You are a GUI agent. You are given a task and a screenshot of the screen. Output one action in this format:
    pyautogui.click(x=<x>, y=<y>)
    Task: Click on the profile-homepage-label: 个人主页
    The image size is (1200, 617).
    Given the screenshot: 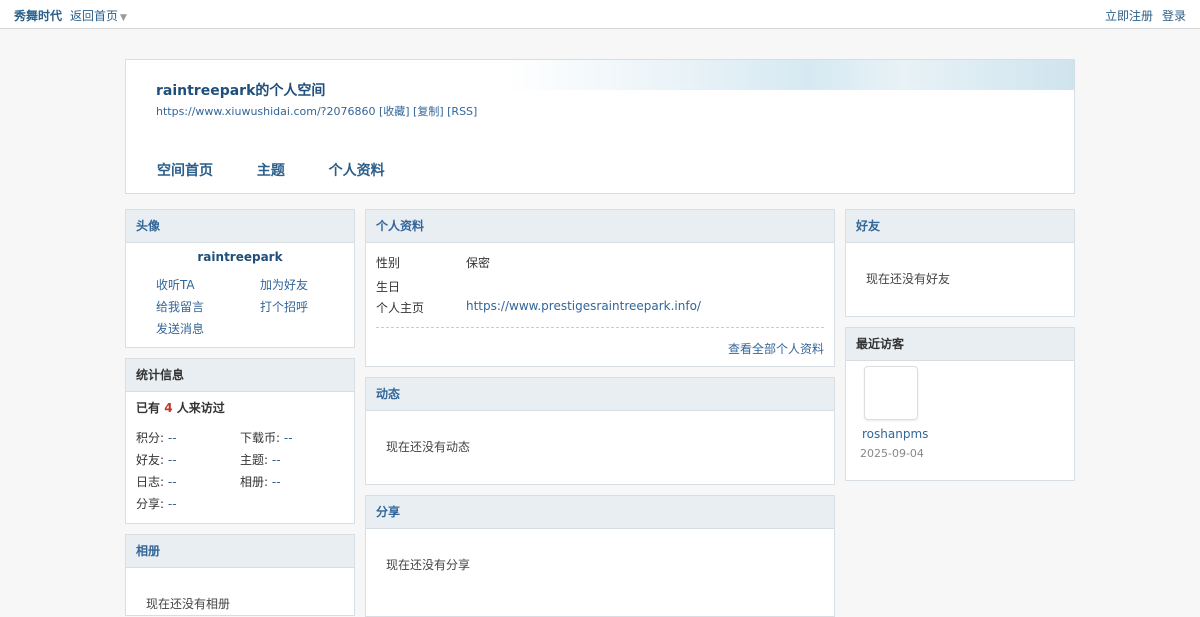 What is the action you would take?
    pyautogui.click(x=400, y=308)
    